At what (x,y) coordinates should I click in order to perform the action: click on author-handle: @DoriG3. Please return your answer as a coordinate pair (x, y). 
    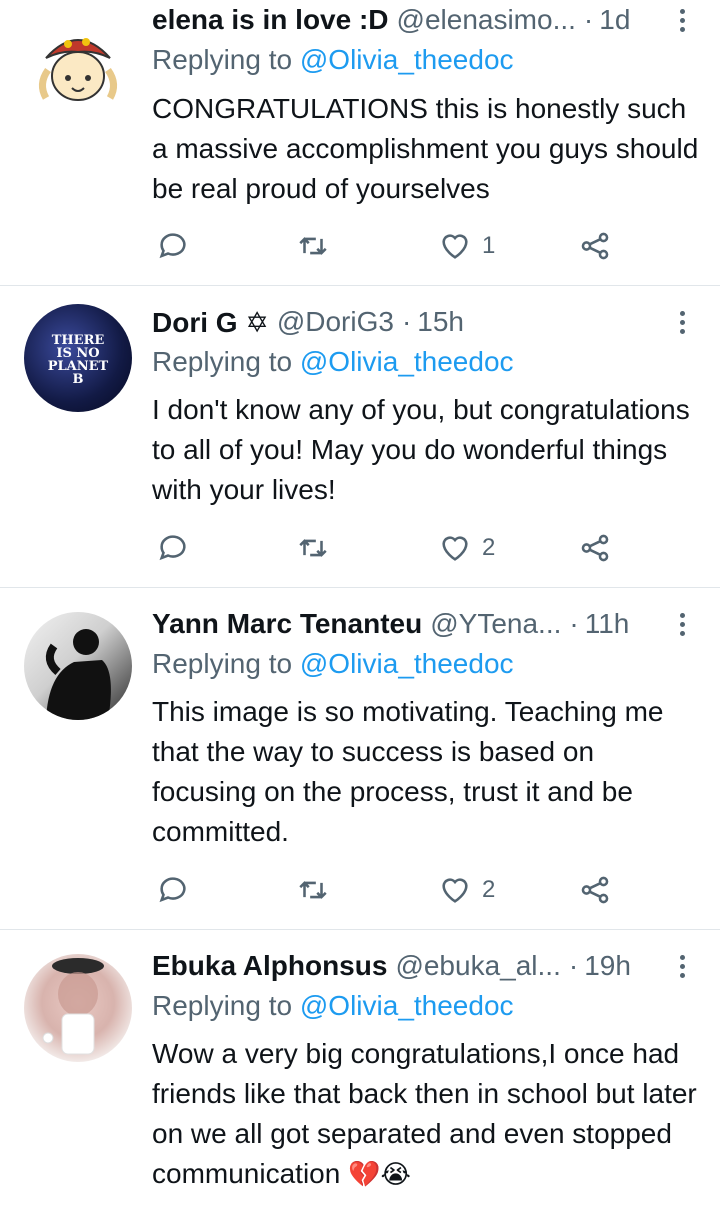
    Looking at the image, I should click on (335, 322).